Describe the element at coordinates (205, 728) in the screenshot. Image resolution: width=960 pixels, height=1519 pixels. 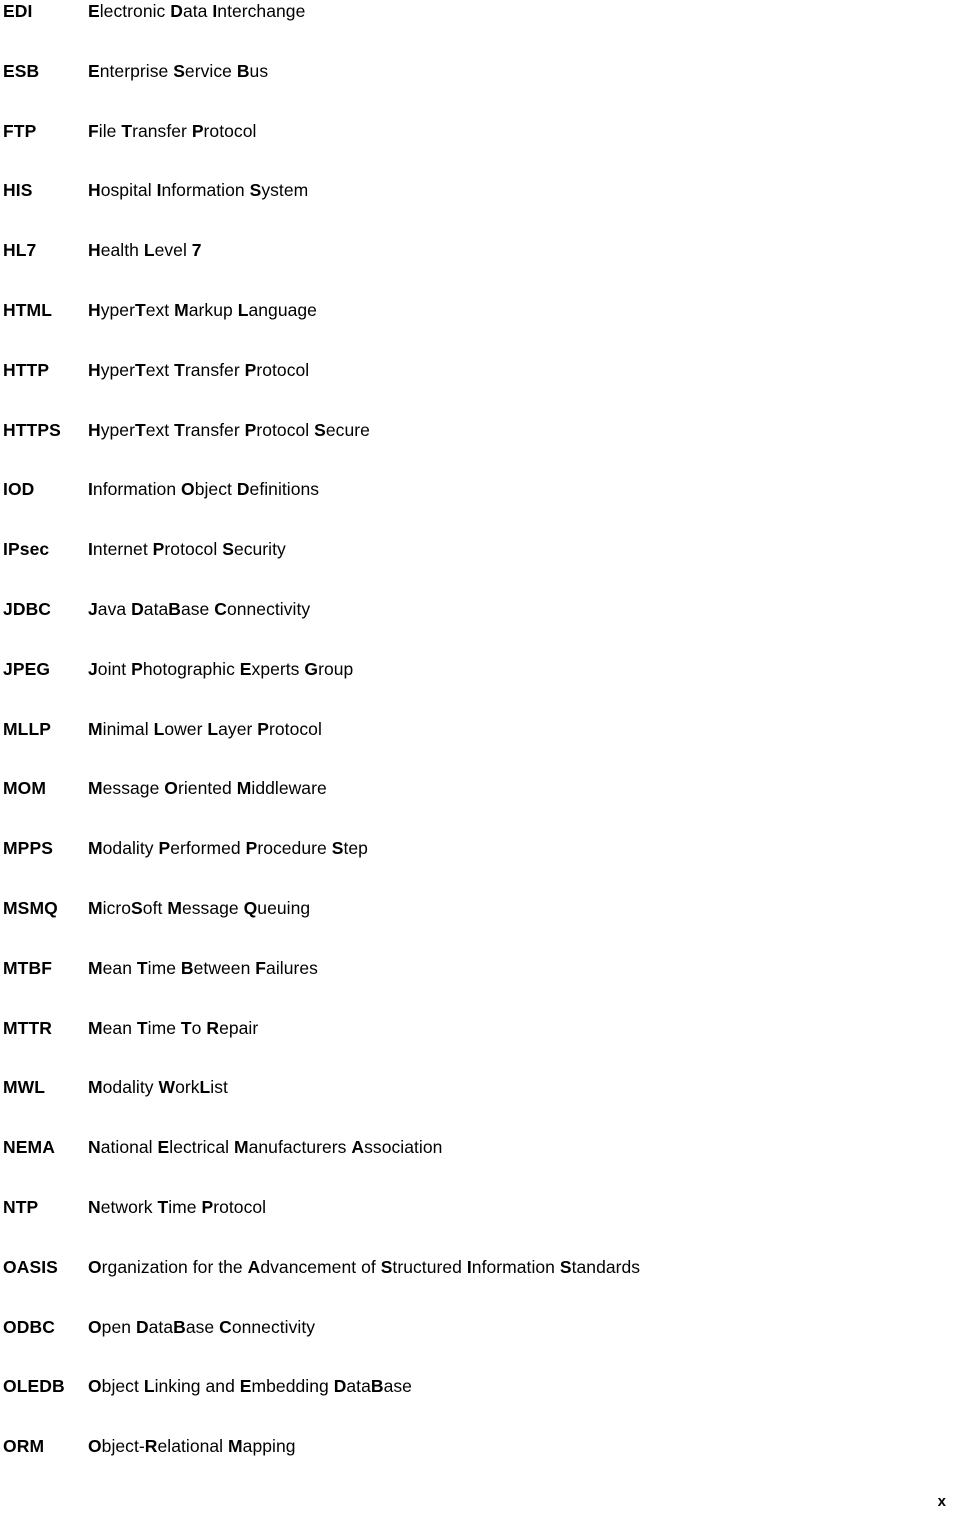
I see `glossary-definition: Minimal Lower Layer Protocol` at that location.